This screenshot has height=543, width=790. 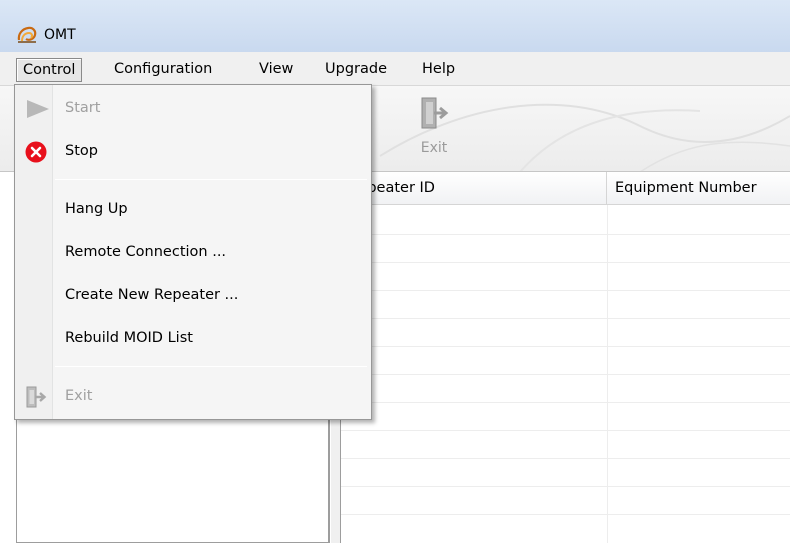 I want to click on menu-item-rebuild-moid-list: Rebuild MOID List, so click(x=193, y=338).